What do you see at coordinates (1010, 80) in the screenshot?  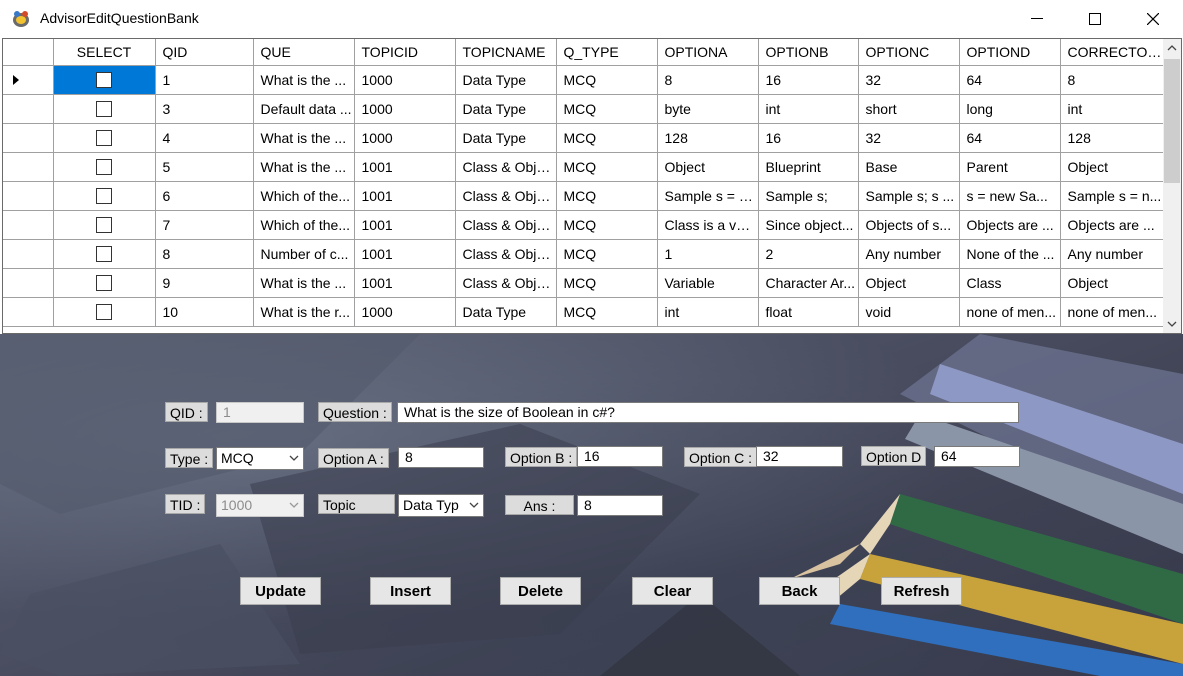 I see `cell-d: 64` at bounding box center [1010, 80].